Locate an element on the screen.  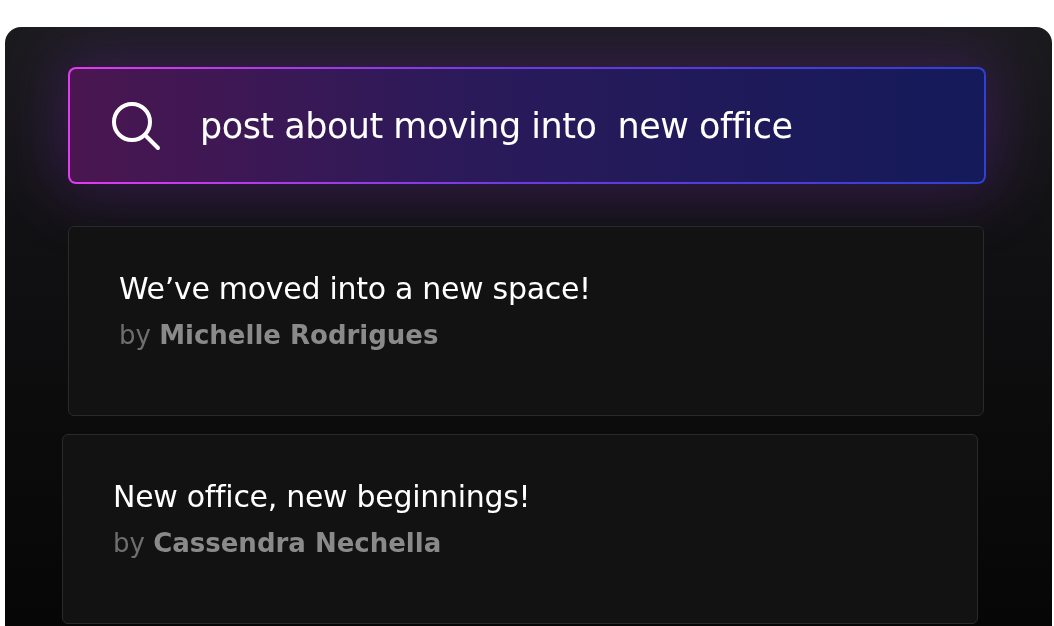
result-author: by Michelle Rodrigues is located at coordinates (279, 335).